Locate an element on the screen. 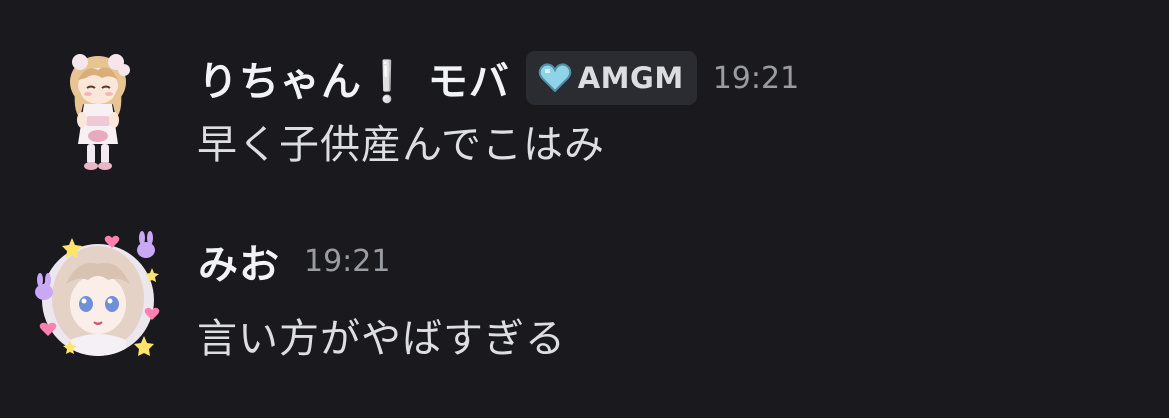 This screenshot has width=1169, height=418. message-text: 早く子供産んでこはみ is located at coordinates (401, 145).